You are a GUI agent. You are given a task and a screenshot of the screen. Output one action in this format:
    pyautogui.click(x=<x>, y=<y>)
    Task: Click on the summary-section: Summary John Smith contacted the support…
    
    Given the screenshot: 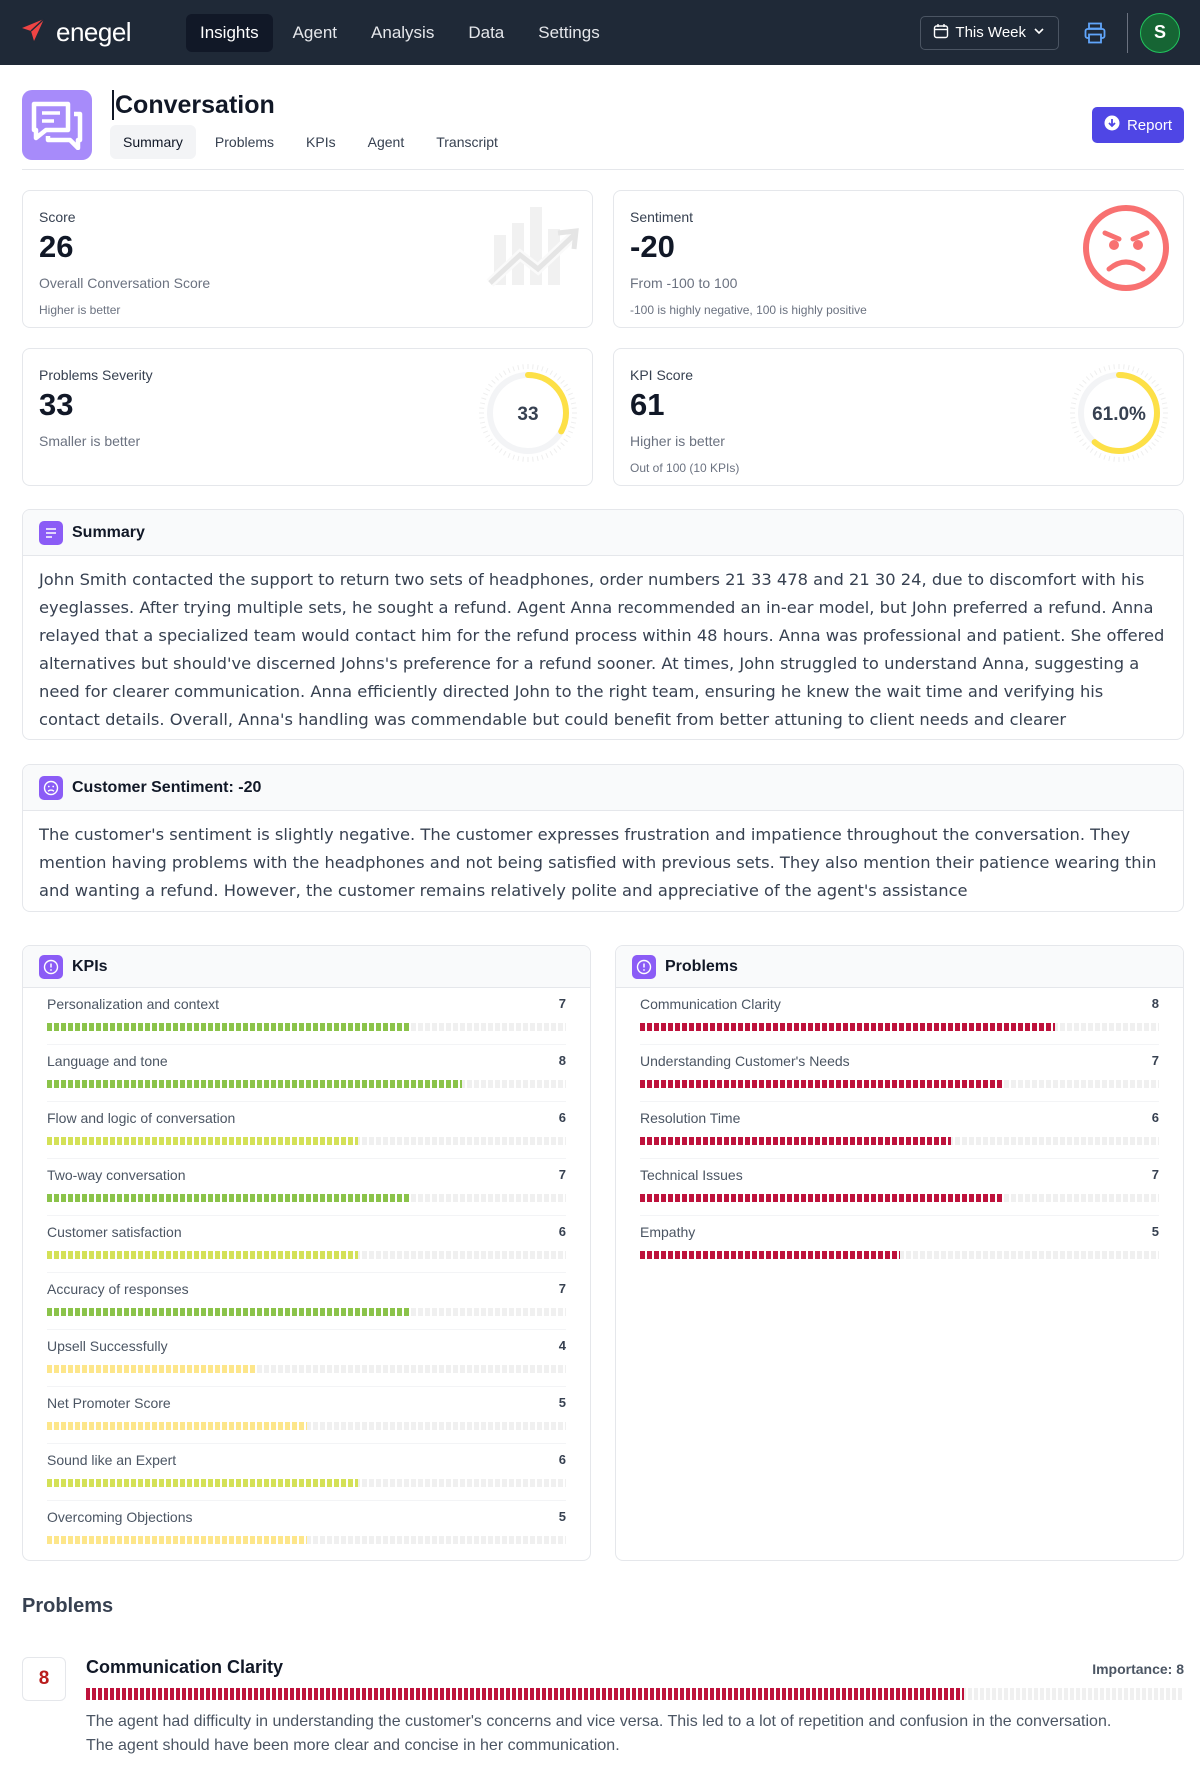 What is the action you would take?
    pyautogui.click(x=603, y=624)
    